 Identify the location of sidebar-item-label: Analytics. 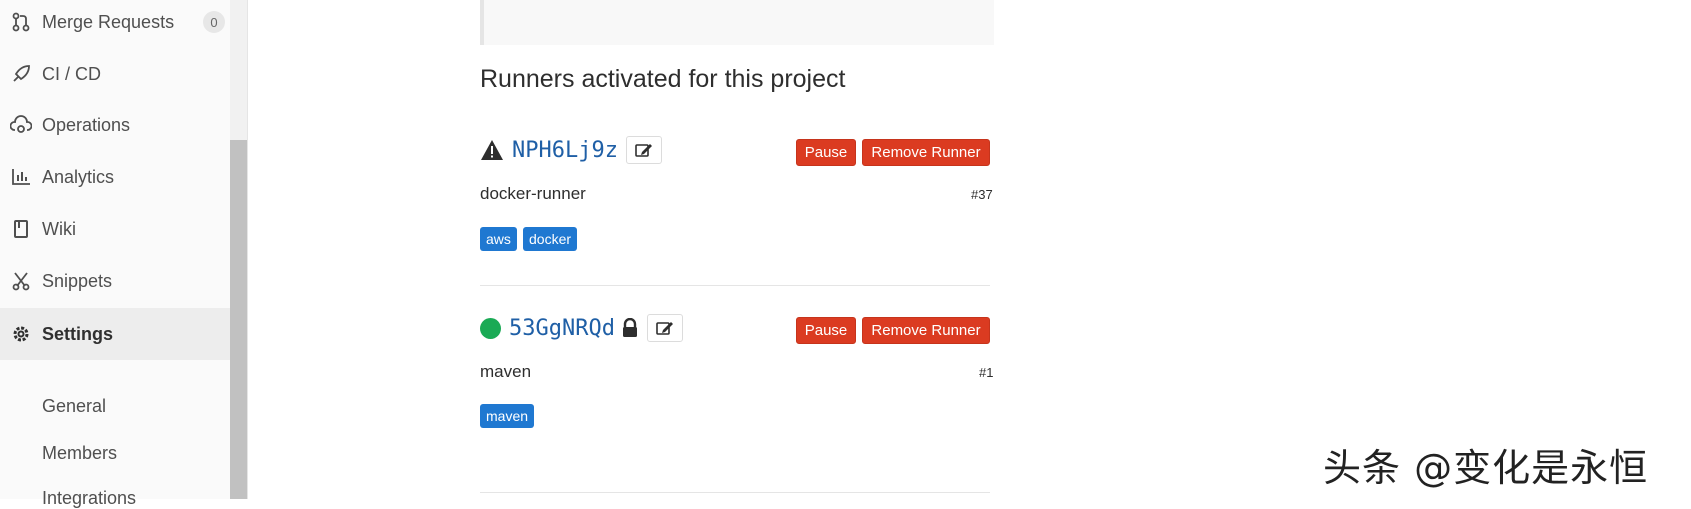
(78, 176).